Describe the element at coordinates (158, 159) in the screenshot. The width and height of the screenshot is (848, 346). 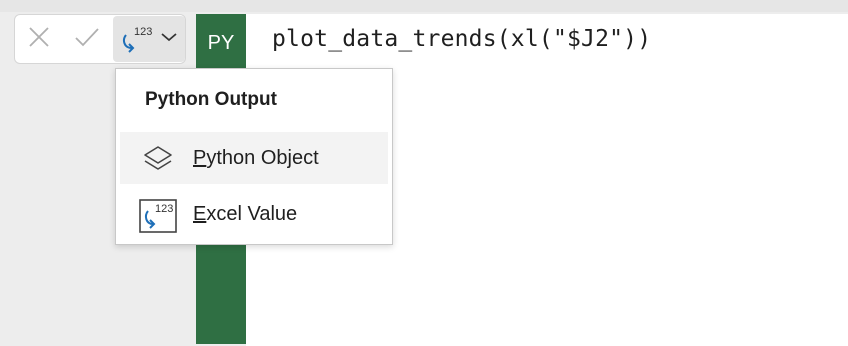
I see `layers-icon` at that location.